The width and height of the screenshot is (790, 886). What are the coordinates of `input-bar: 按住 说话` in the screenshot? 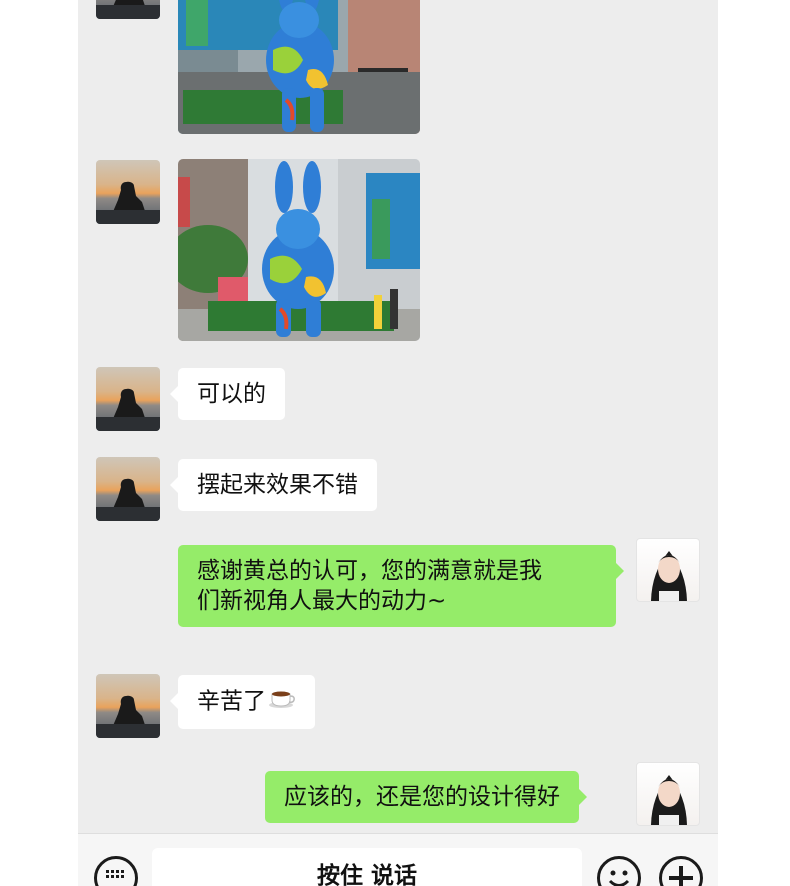 It's located at (398, 859).